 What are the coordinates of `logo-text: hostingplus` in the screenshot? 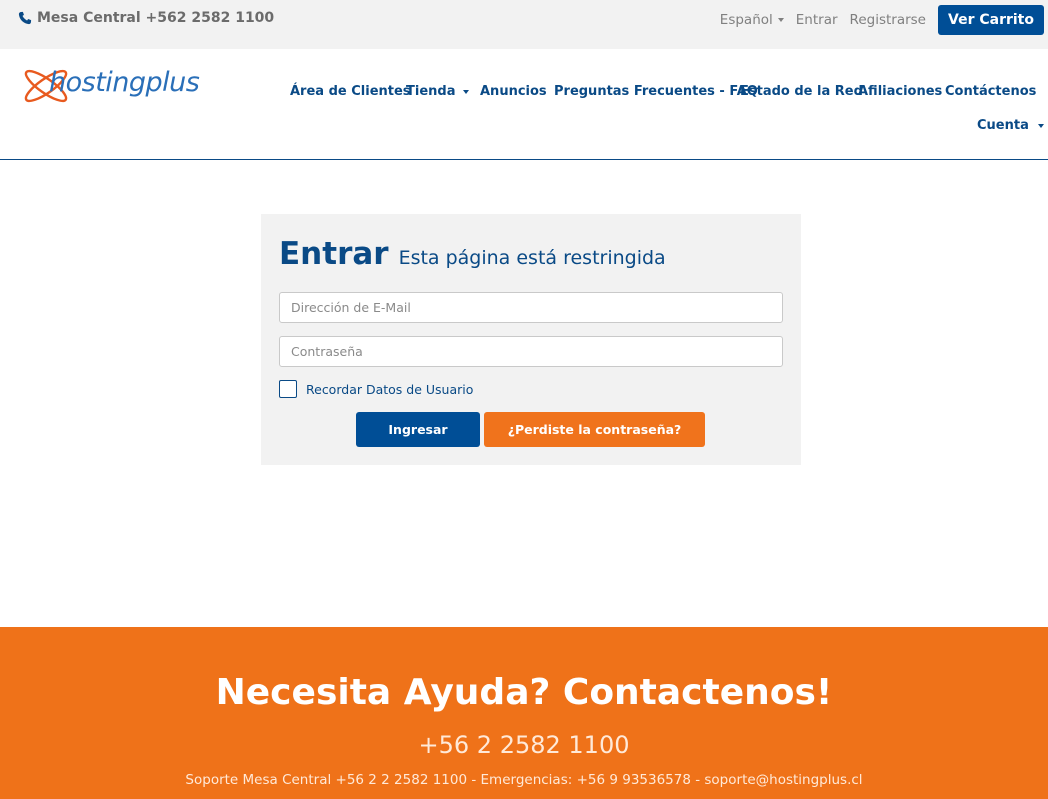 It's located at (124, 82).